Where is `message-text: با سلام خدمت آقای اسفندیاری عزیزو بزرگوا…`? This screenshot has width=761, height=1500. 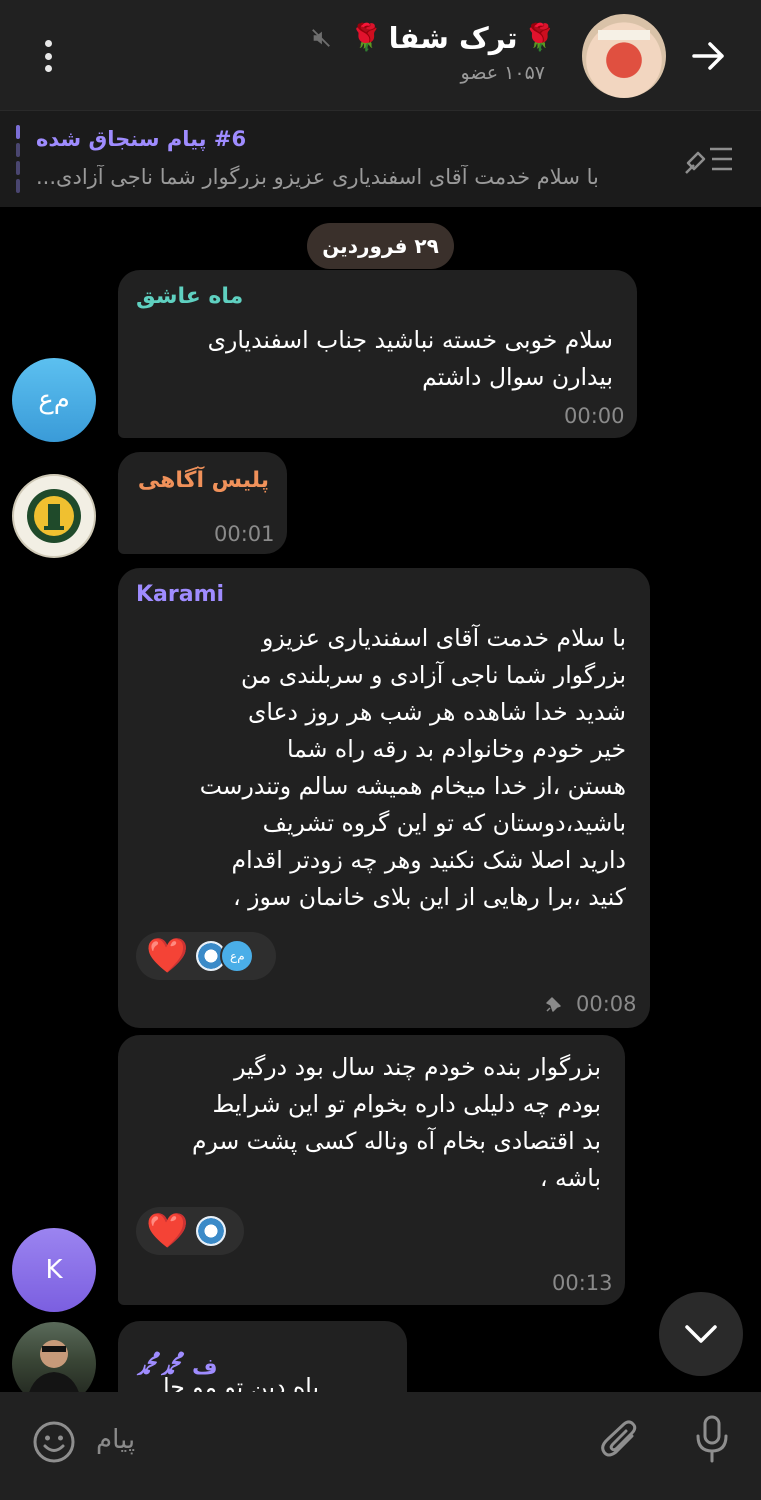
message-text: با سلام خدمت آقای اسفندیاری عزیزو بزرگوا… is located at coordinates (412, 767).